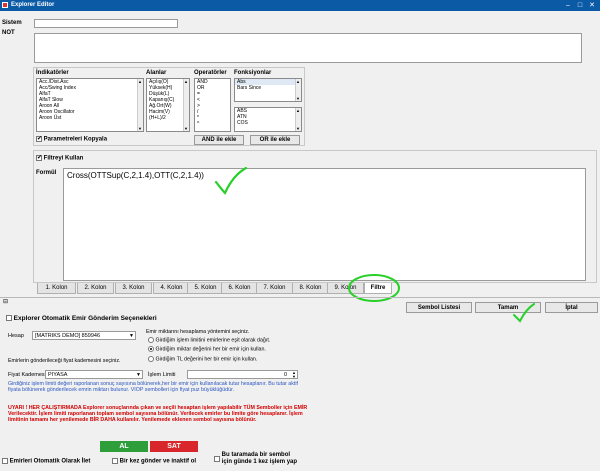 Image resolution: width=600 pixels, height=471 pixels. I want to click on list-item: ^, so click(212, 124).